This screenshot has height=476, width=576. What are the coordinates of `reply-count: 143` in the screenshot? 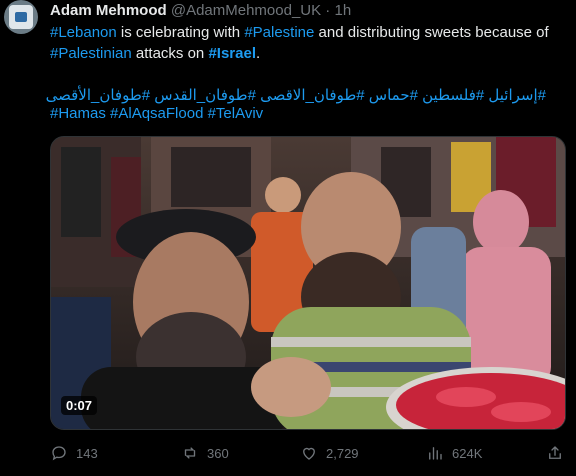 It's located at (87, 453).